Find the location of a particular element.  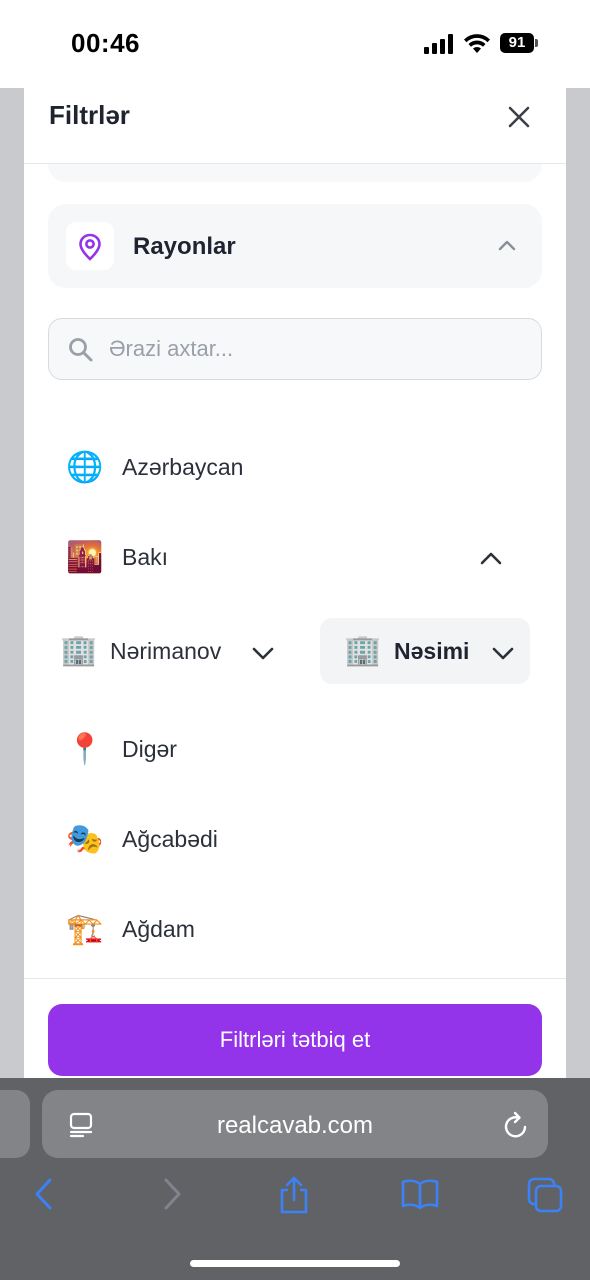

search-box is located at coordinates (295, 349).